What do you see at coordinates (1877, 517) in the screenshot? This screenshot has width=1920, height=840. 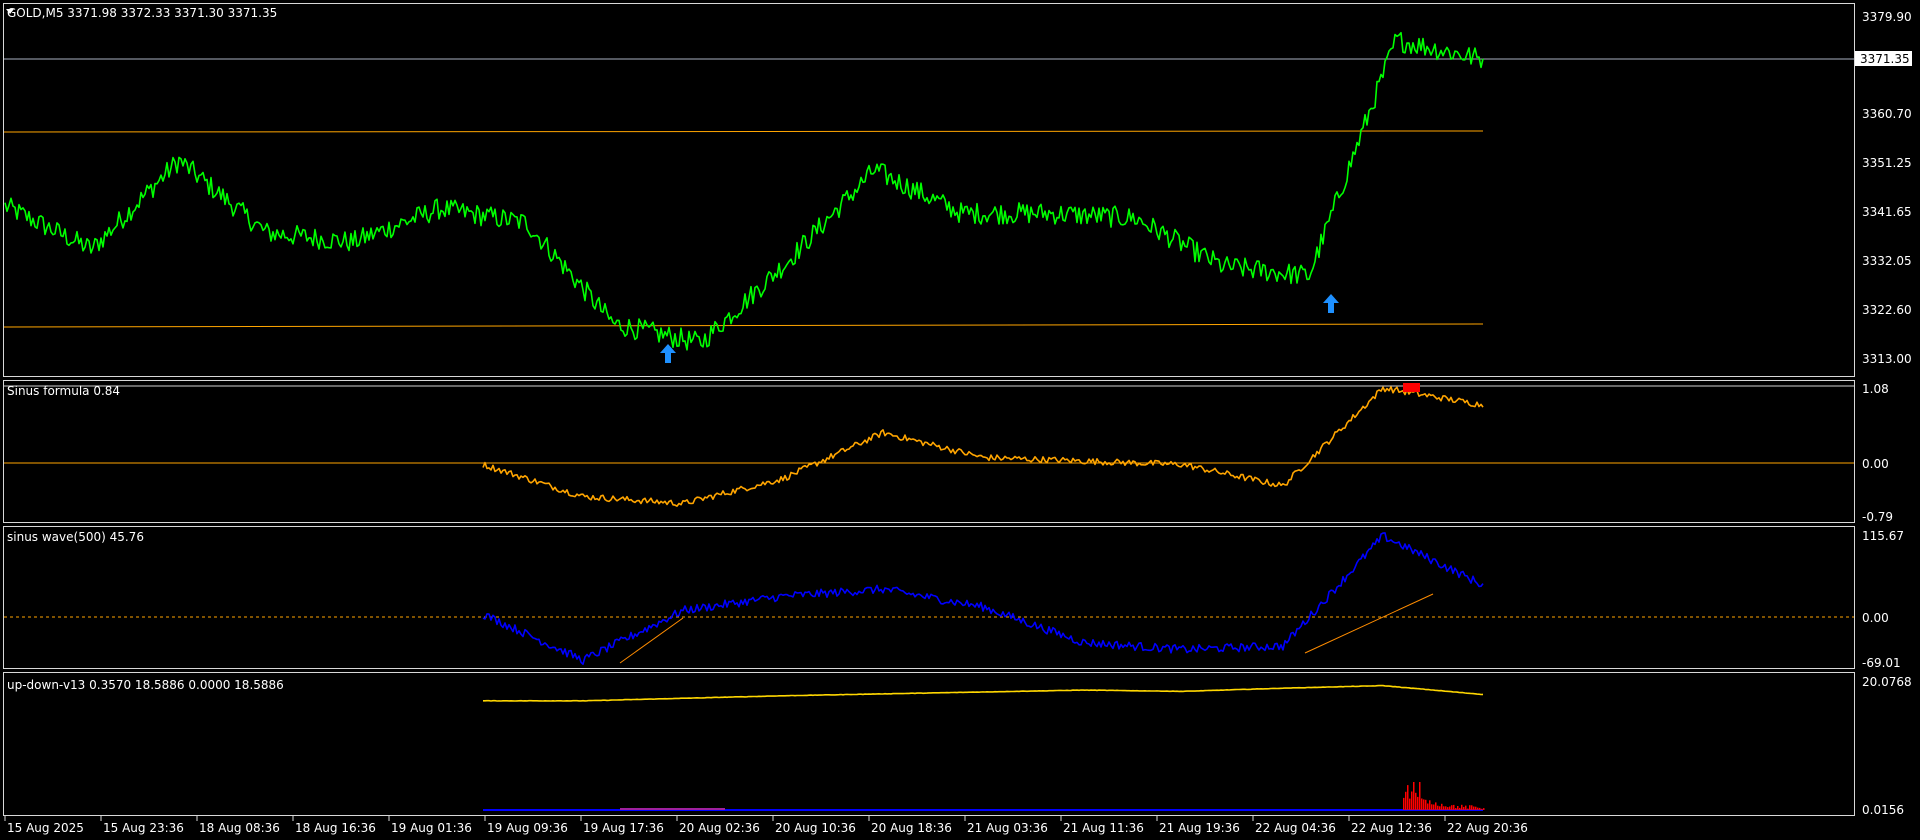 I see `sinus-formula-tick: -0.79` at bounding box center [1877, 517].